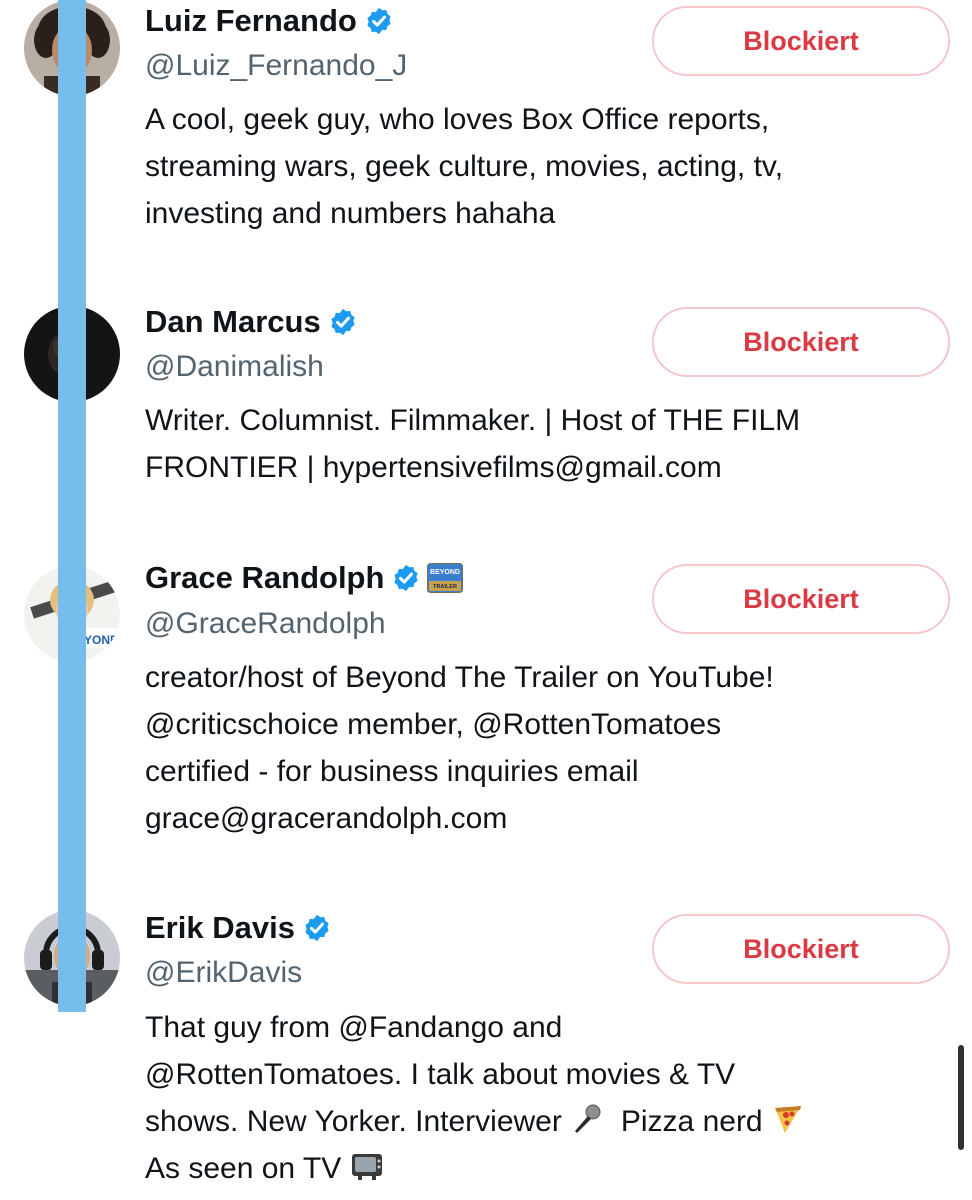 The image size is (972, 1200). I want to click on annotation-highlight-bar, so click(72, 506).